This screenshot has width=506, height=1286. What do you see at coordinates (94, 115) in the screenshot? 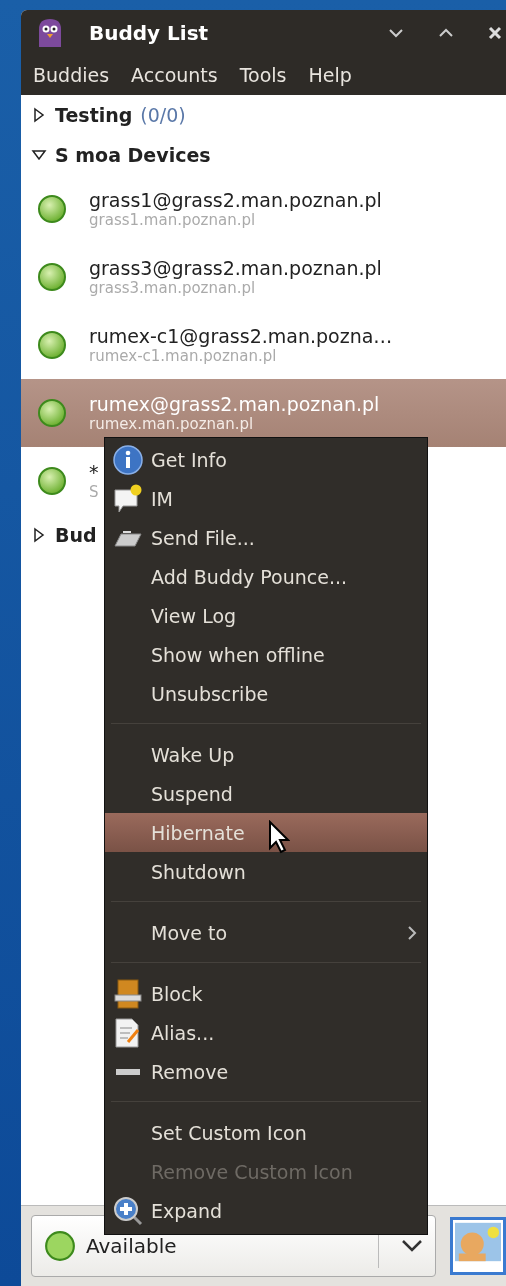
I see `group-name: Testing` at bounding box center [94, 115].